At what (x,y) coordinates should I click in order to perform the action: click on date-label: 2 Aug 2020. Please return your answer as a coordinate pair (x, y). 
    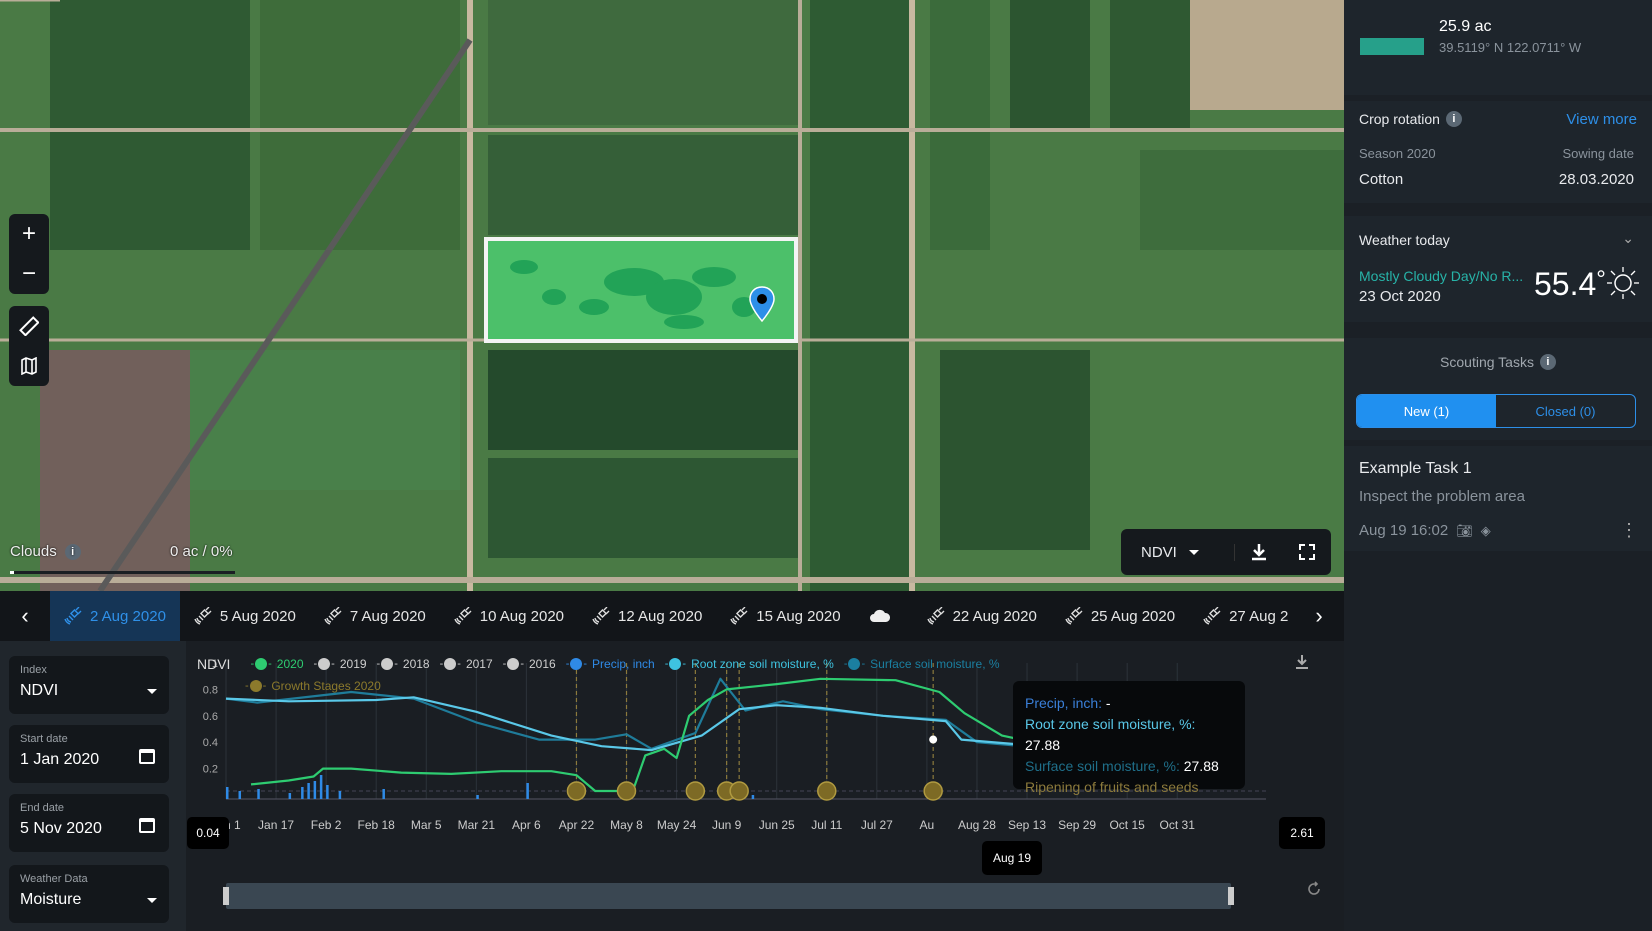
    Looking at the image, I should click on (128, 616).